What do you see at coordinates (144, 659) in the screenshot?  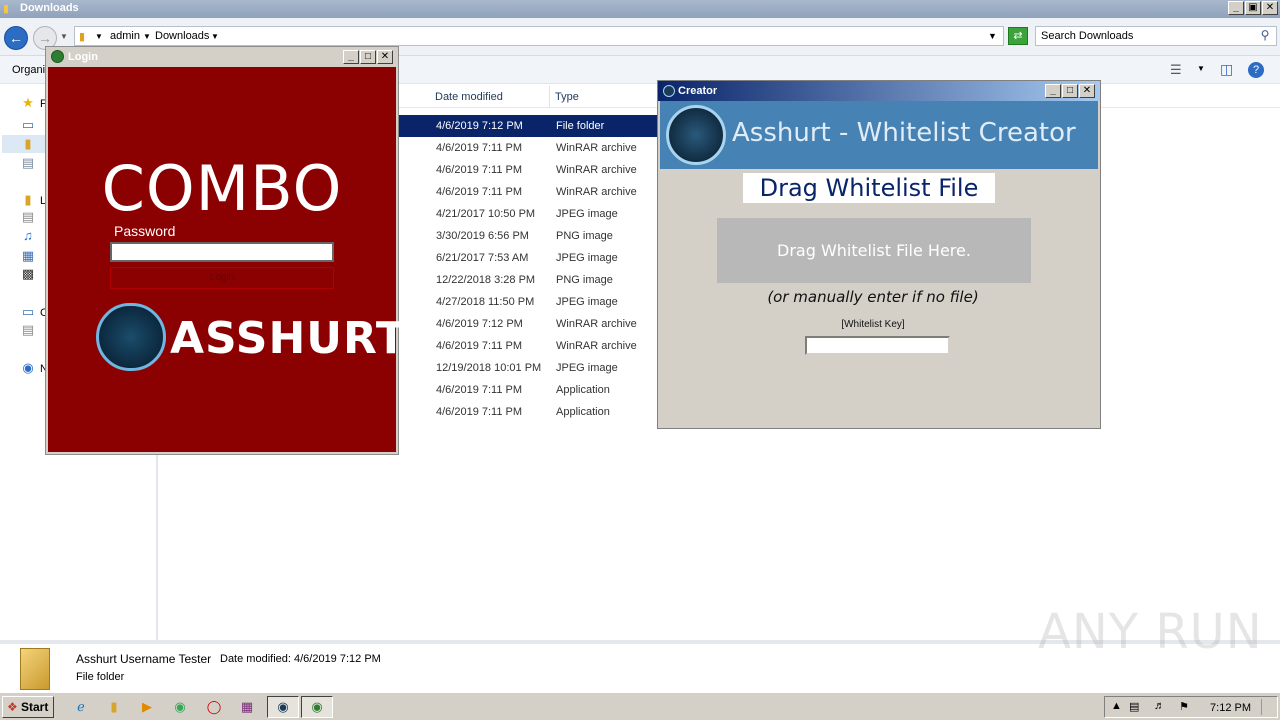 I see `details-file-name: Asshurt Username Tester` at bounding box center [144, 659].